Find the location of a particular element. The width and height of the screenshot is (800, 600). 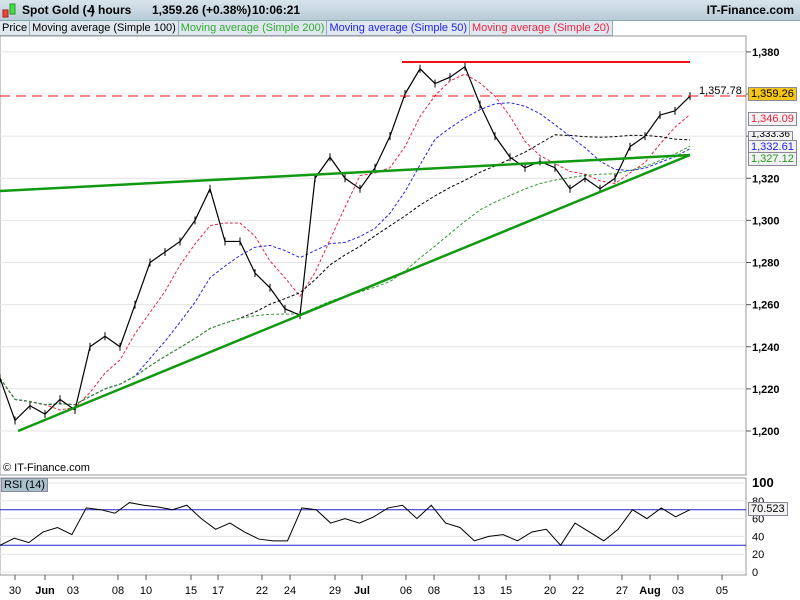

ma200-label: 1,327.12 is located at coordinates (772, 159).